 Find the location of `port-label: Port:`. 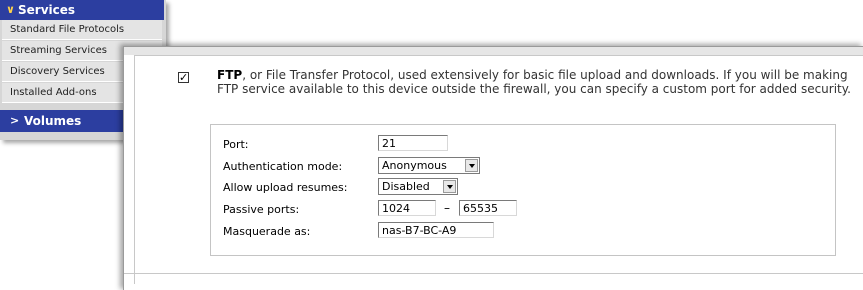

port-label: Port: is located at coordinates (236, 144).